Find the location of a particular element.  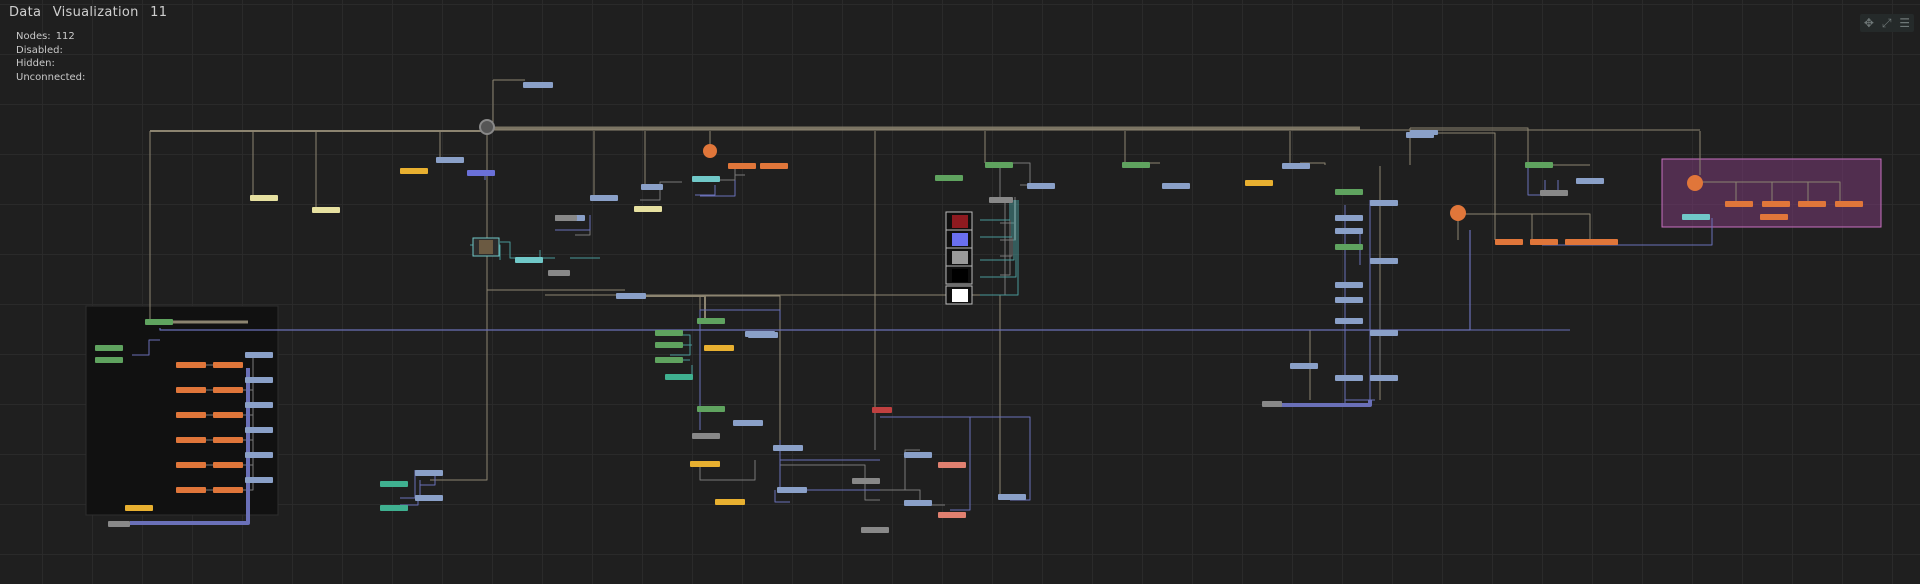

node-blue-top is located at coordinates (538, 85).